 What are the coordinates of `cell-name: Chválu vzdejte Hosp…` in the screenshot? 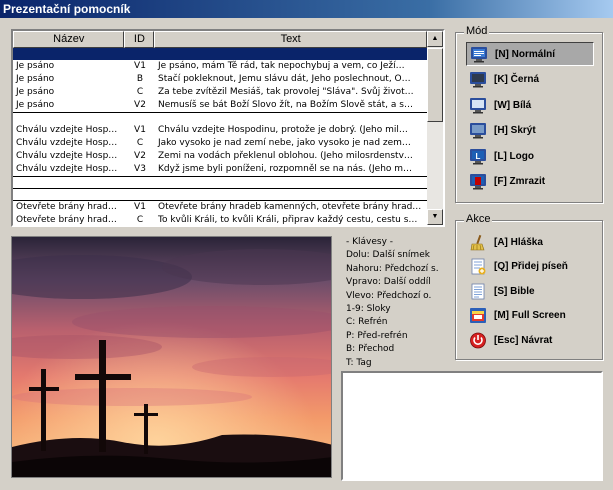 It's located at (67, 130).